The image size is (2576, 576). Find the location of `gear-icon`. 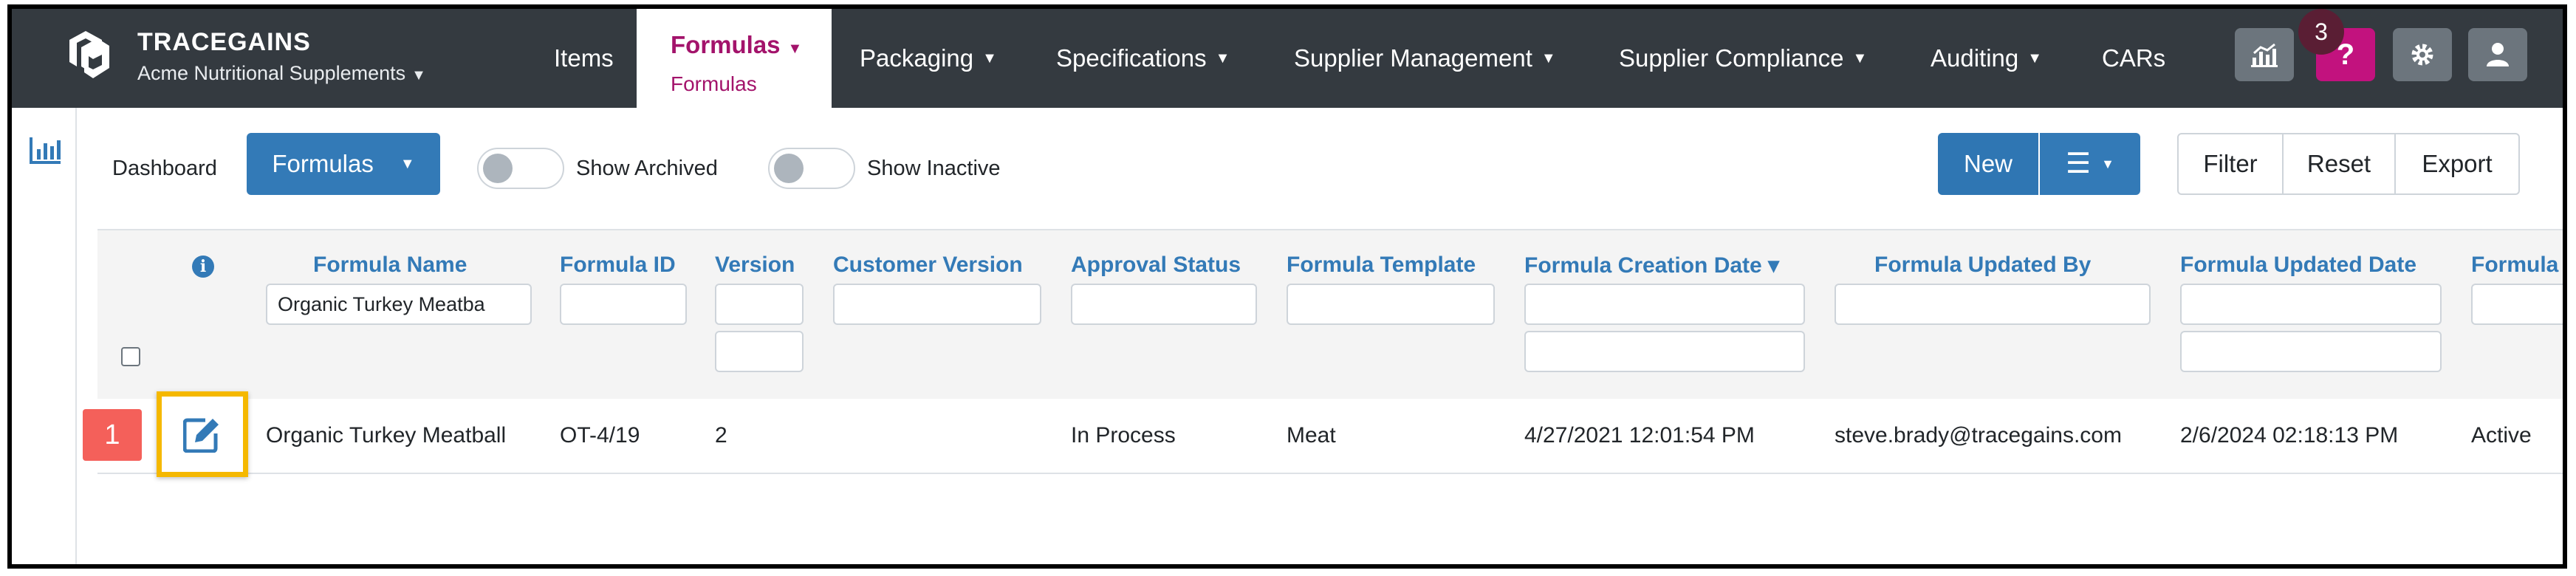

gear-icon is located at coordinates (2422, 55).